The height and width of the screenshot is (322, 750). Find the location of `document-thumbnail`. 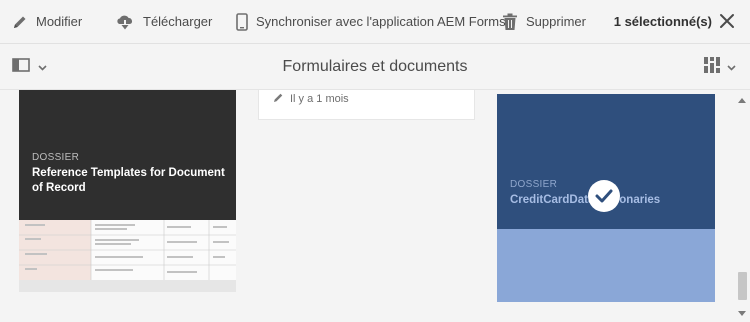

document-thumbnail is located at coordinates (127, 250).